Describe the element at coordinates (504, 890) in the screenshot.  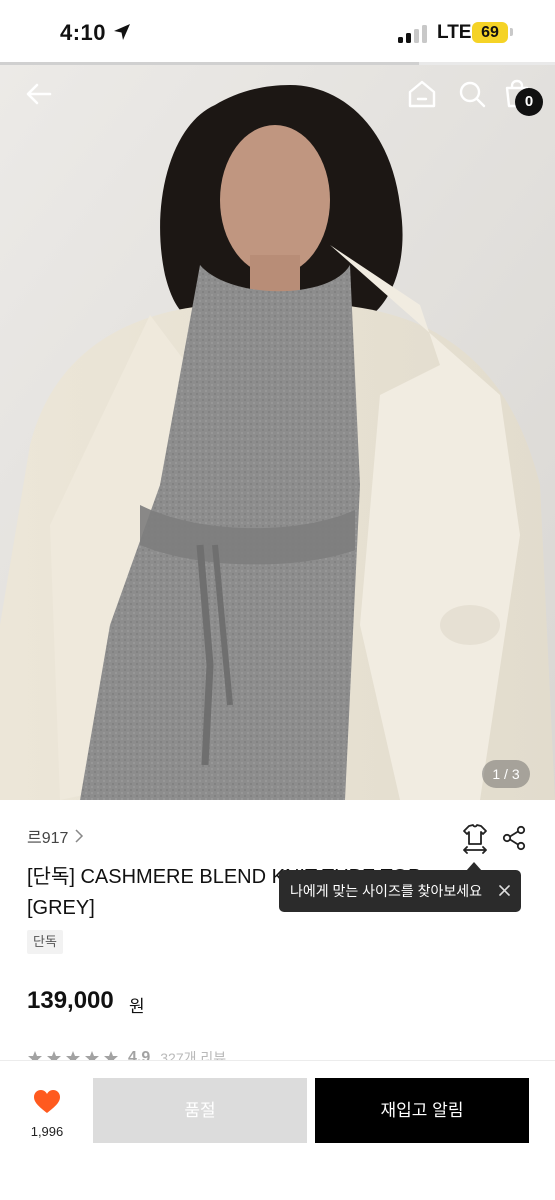
I see `close-icon` at that location.